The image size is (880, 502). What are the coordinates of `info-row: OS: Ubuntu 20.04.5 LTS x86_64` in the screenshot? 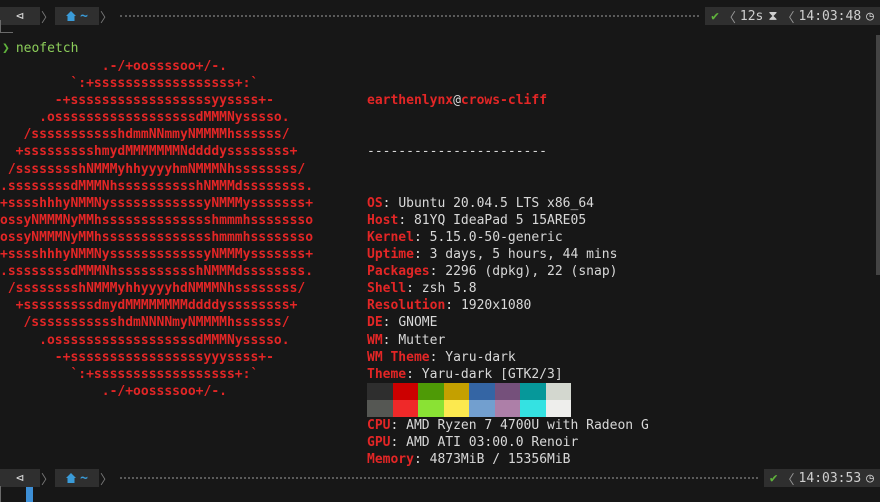 It's located at (508, 203).